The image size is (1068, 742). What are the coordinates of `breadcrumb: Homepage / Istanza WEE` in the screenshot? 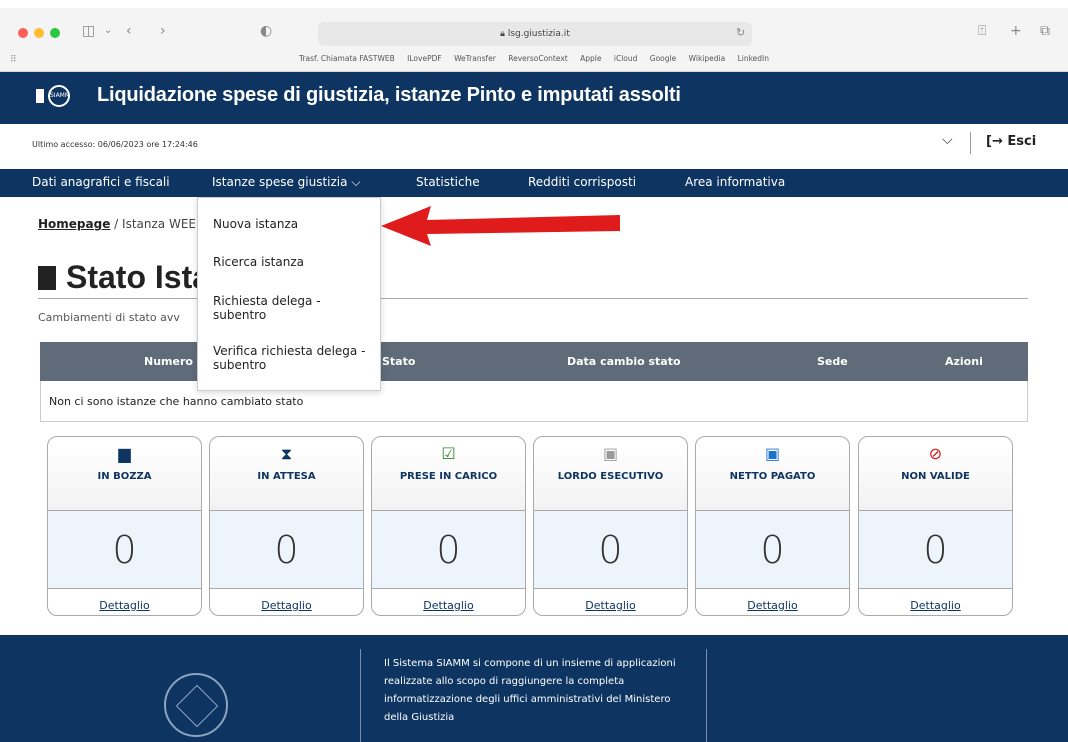 It's located at (117, 224).